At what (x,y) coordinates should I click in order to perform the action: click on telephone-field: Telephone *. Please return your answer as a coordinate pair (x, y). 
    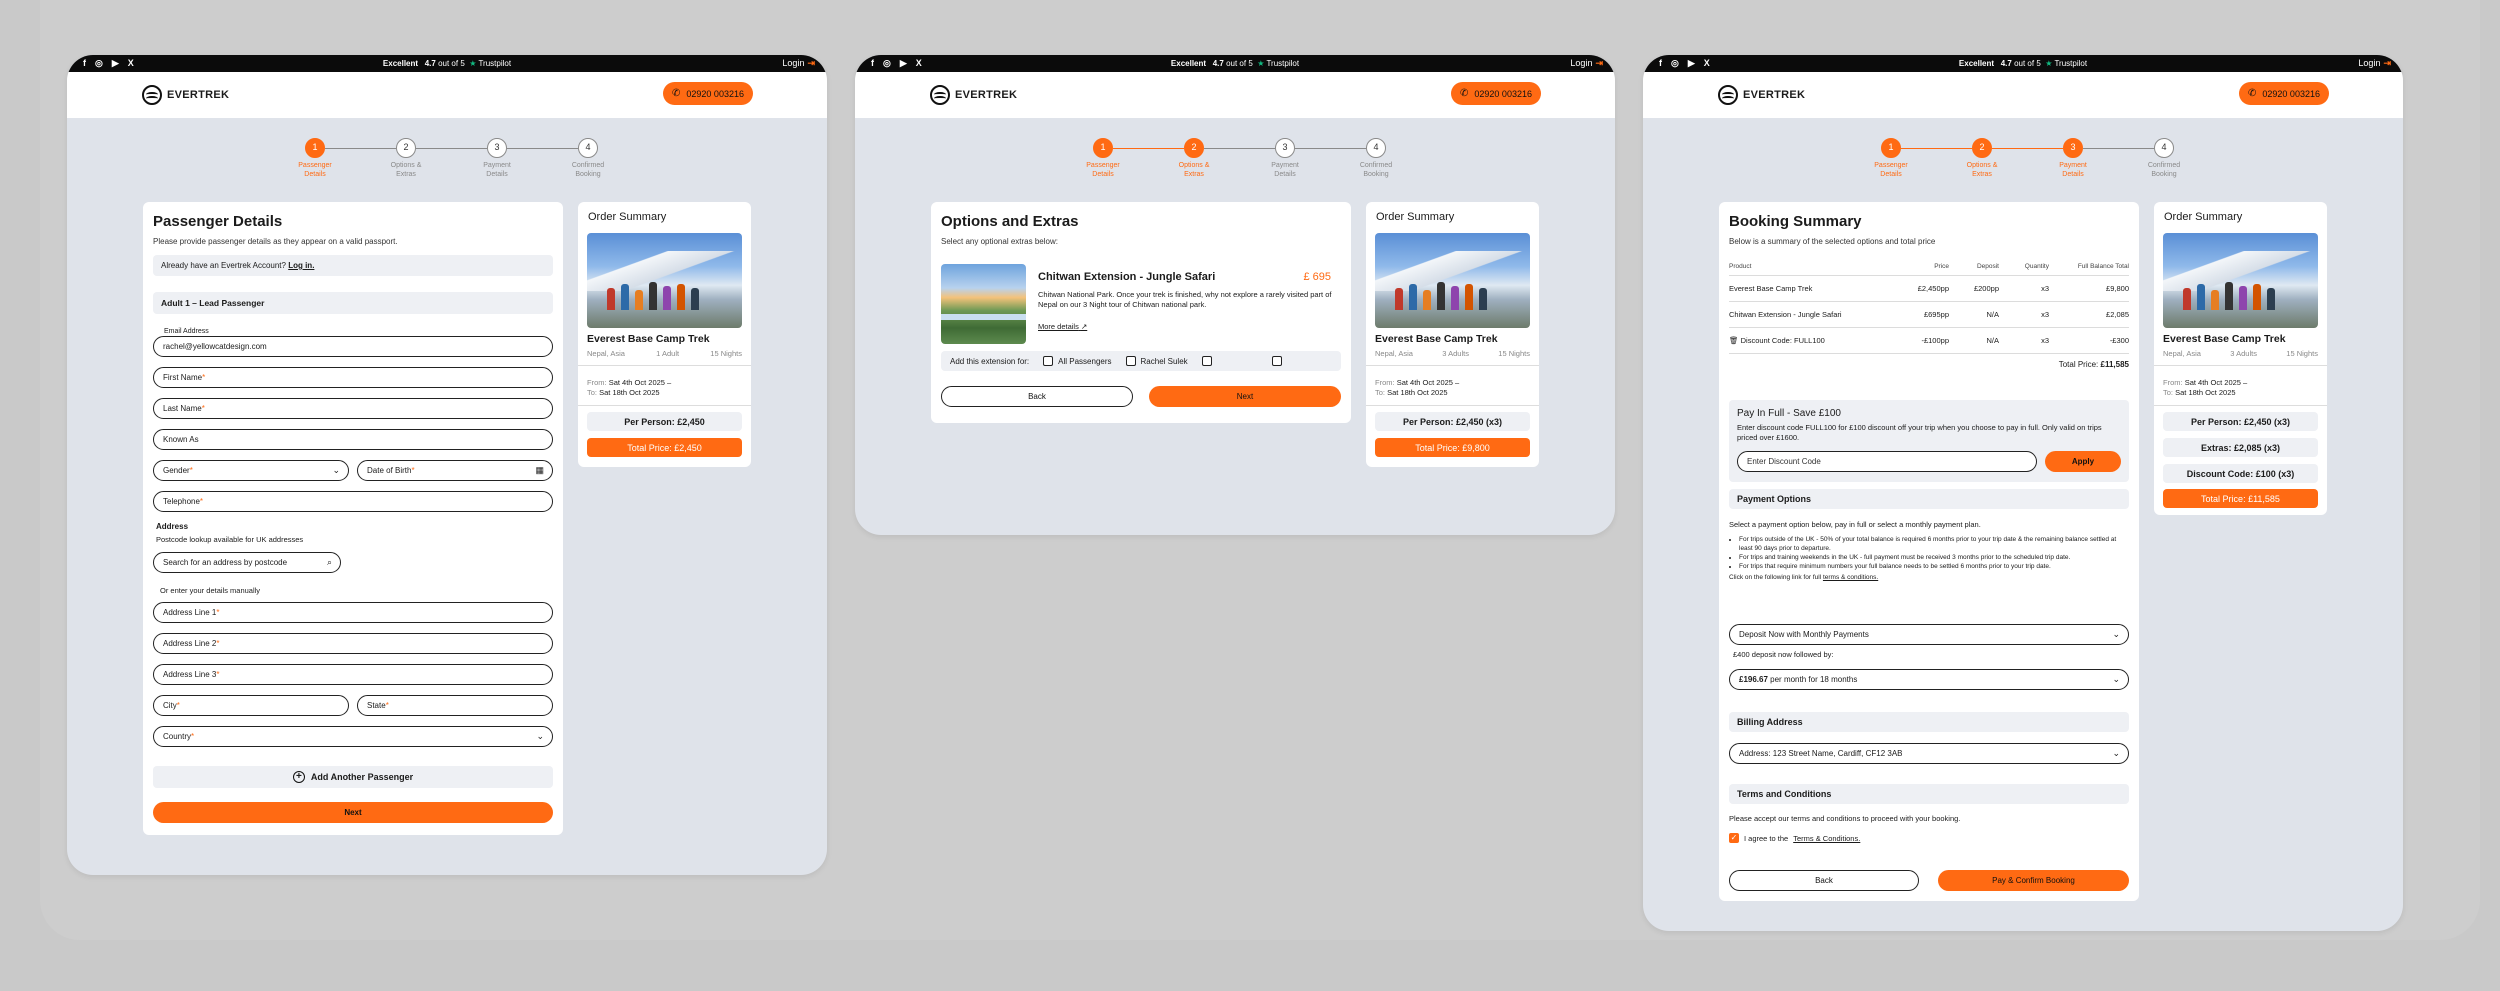
    Looking at the image, I should click on (353, 501).